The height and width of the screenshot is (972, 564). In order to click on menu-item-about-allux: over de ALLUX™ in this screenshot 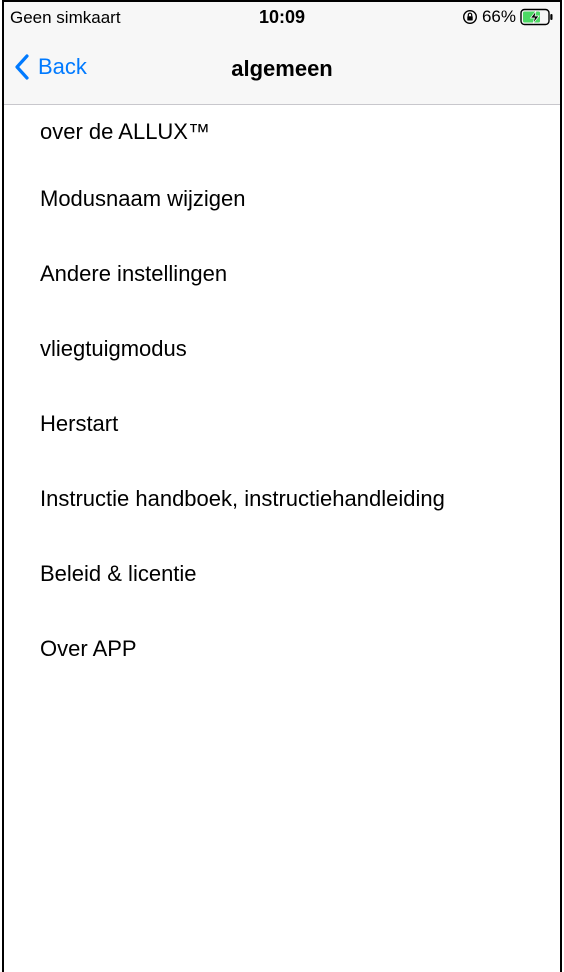, I will do `click(282, 133)`.